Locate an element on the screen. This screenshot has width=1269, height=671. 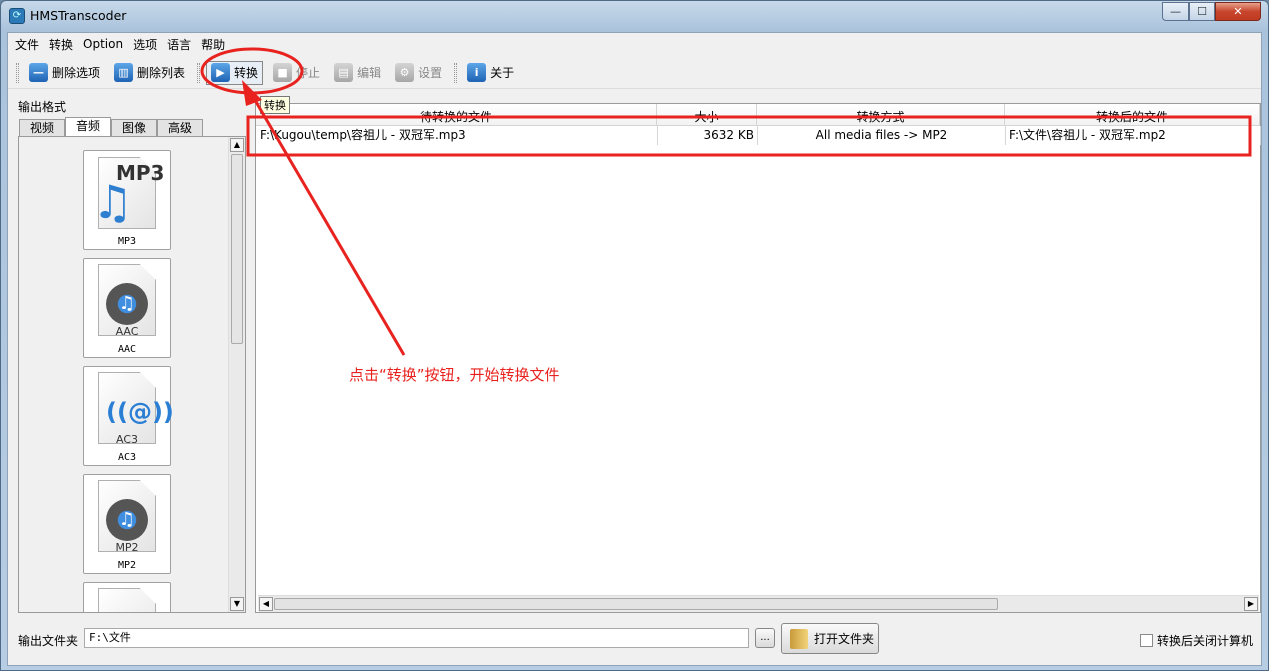
shutdown-label: 转换后关闭计算机 is located at coordinates (1204, 641).